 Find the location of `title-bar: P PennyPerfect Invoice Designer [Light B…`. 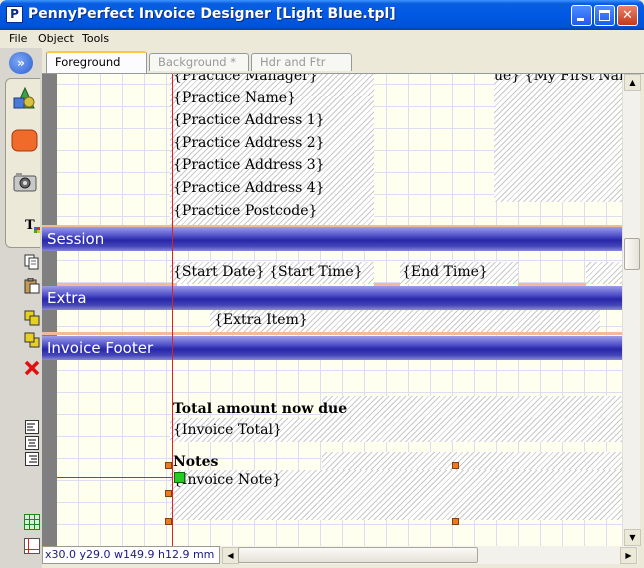

title-bar: P PennyPerfect Invoice Designer [Light B… is located at coordinates (322, 15).